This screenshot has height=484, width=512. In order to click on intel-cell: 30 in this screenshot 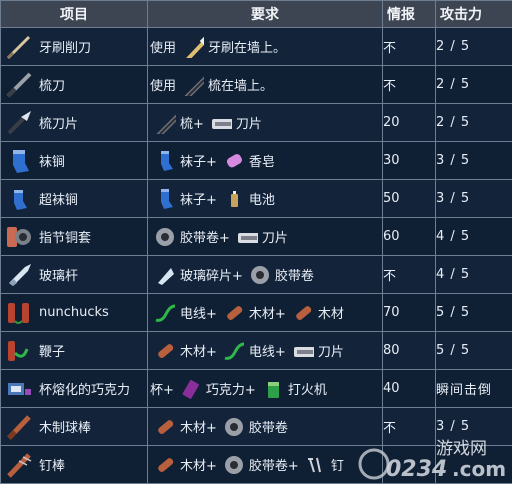, I will do `click(409, 160)`.